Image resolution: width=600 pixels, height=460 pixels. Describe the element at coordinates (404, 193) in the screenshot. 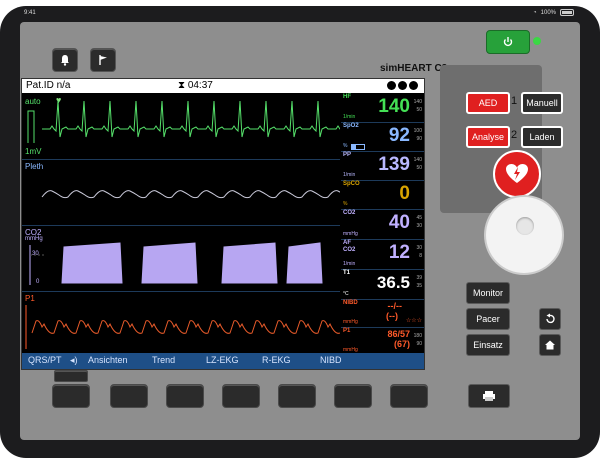

I see `spco-value: 0` at that location.